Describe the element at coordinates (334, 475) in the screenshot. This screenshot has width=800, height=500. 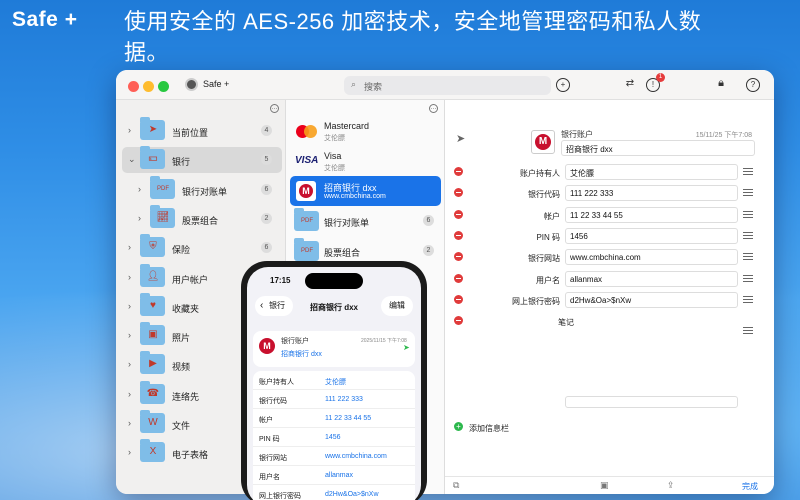
I see `phone-field-row: 用户名 allanmax` at that location.